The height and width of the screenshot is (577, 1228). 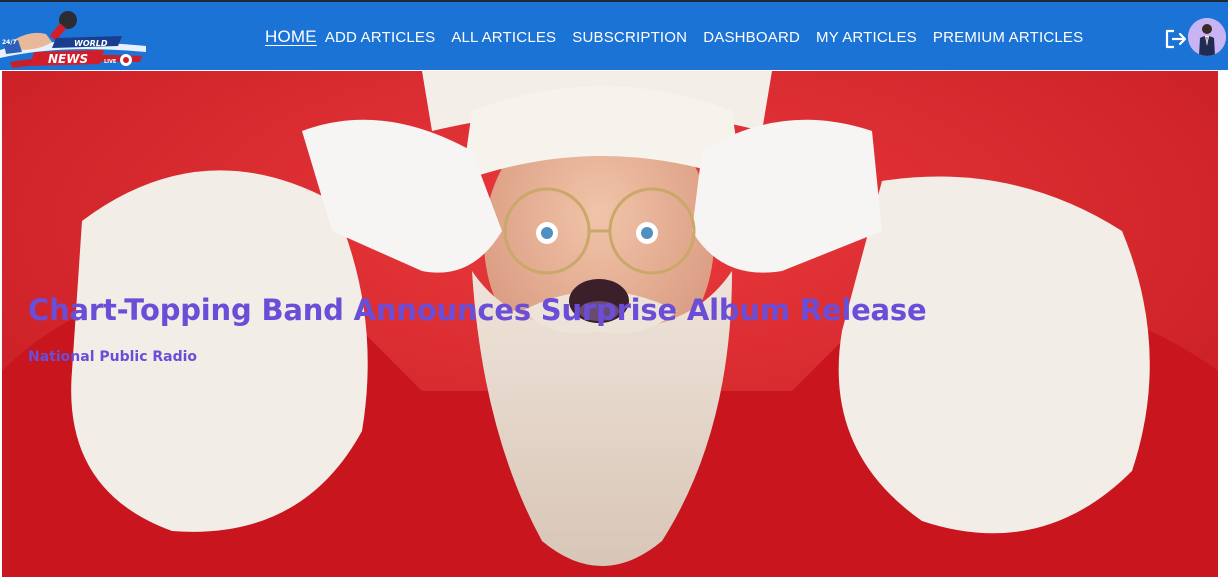 What do you see at coordinates (291, 37) in the screenshot?
I see `nav-home: HOME` at bounding box center [291, 37].